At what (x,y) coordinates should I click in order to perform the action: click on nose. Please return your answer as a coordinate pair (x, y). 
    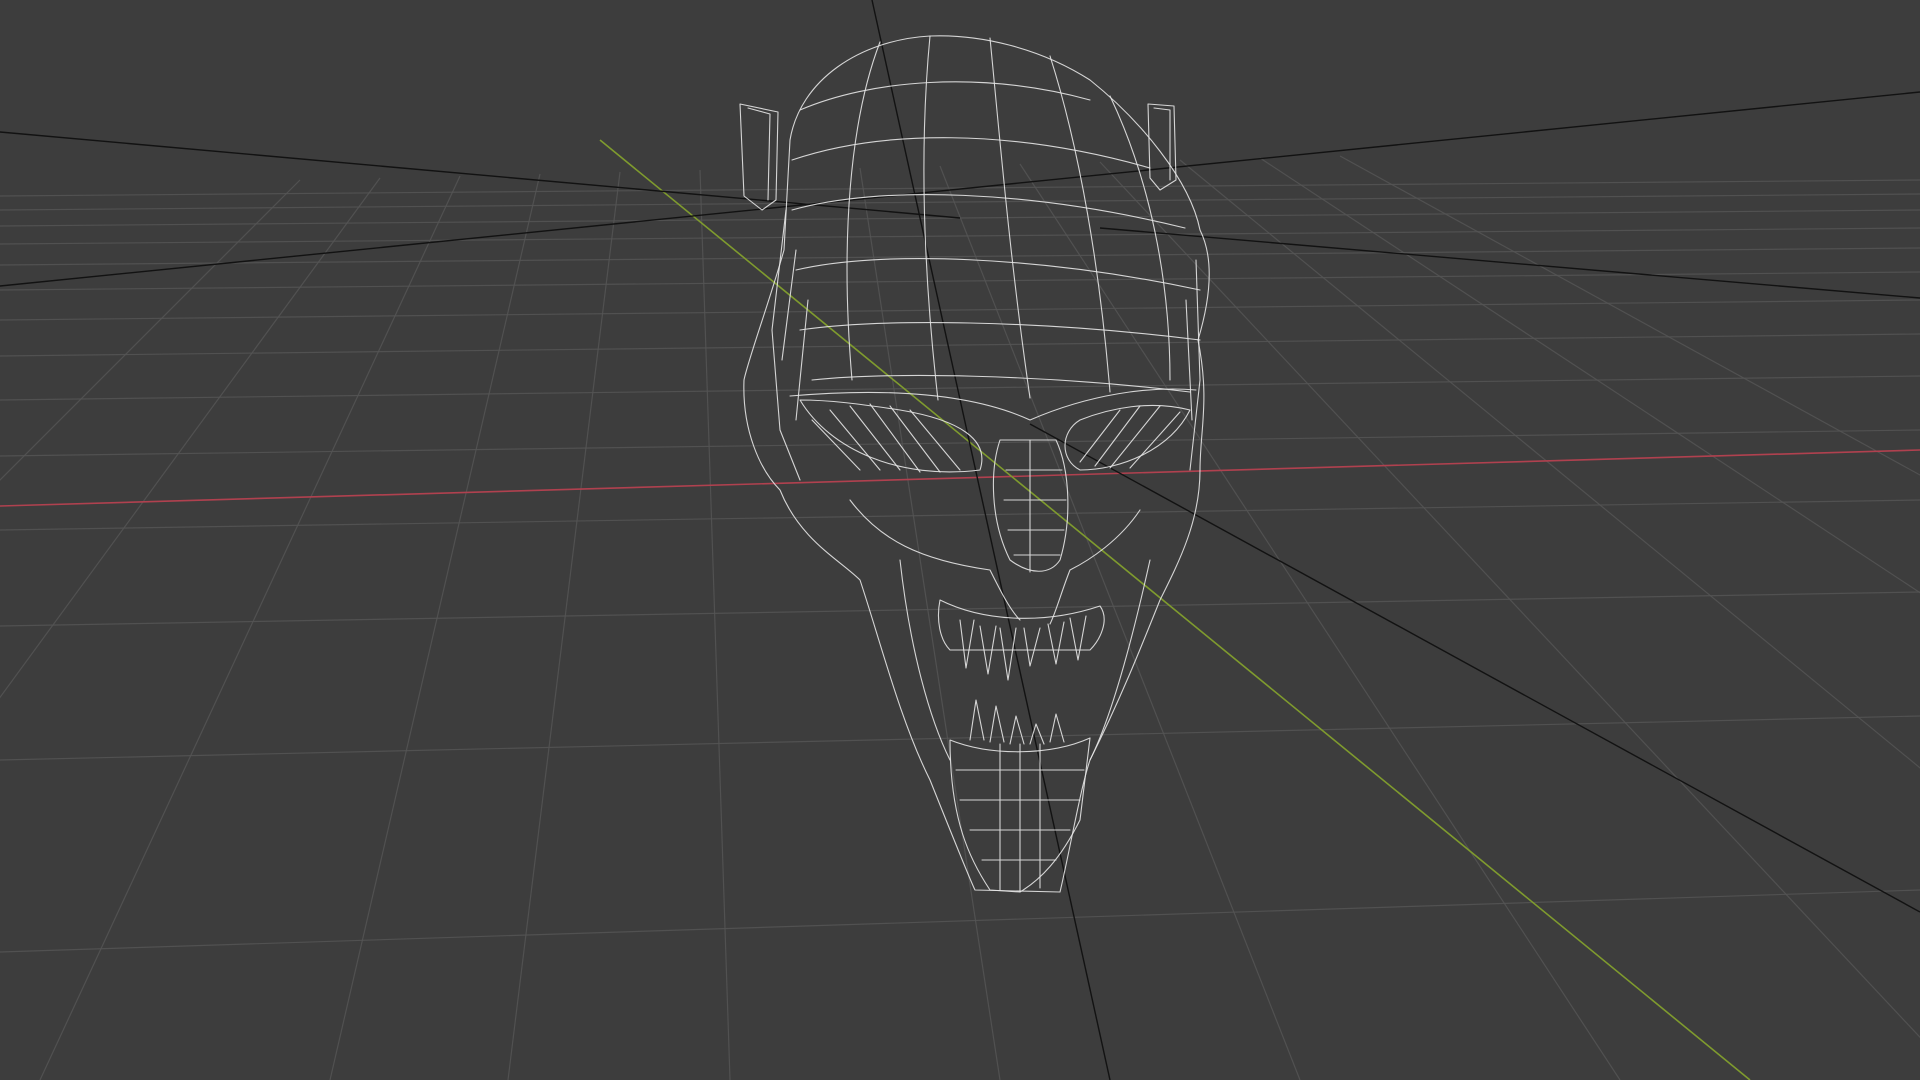
    Looking at the image, I should click on (1030, 505).